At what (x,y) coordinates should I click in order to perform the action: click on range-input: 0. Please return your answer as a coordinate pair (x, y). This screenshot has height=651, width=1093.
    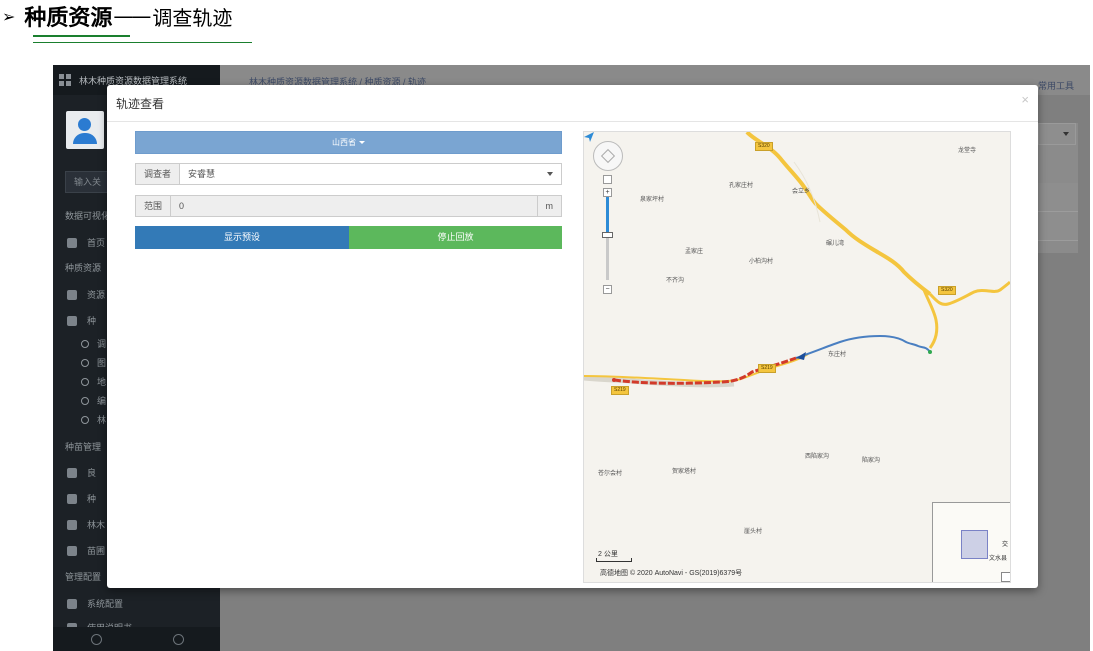
    Looking at the image, I should click on (354, 206).